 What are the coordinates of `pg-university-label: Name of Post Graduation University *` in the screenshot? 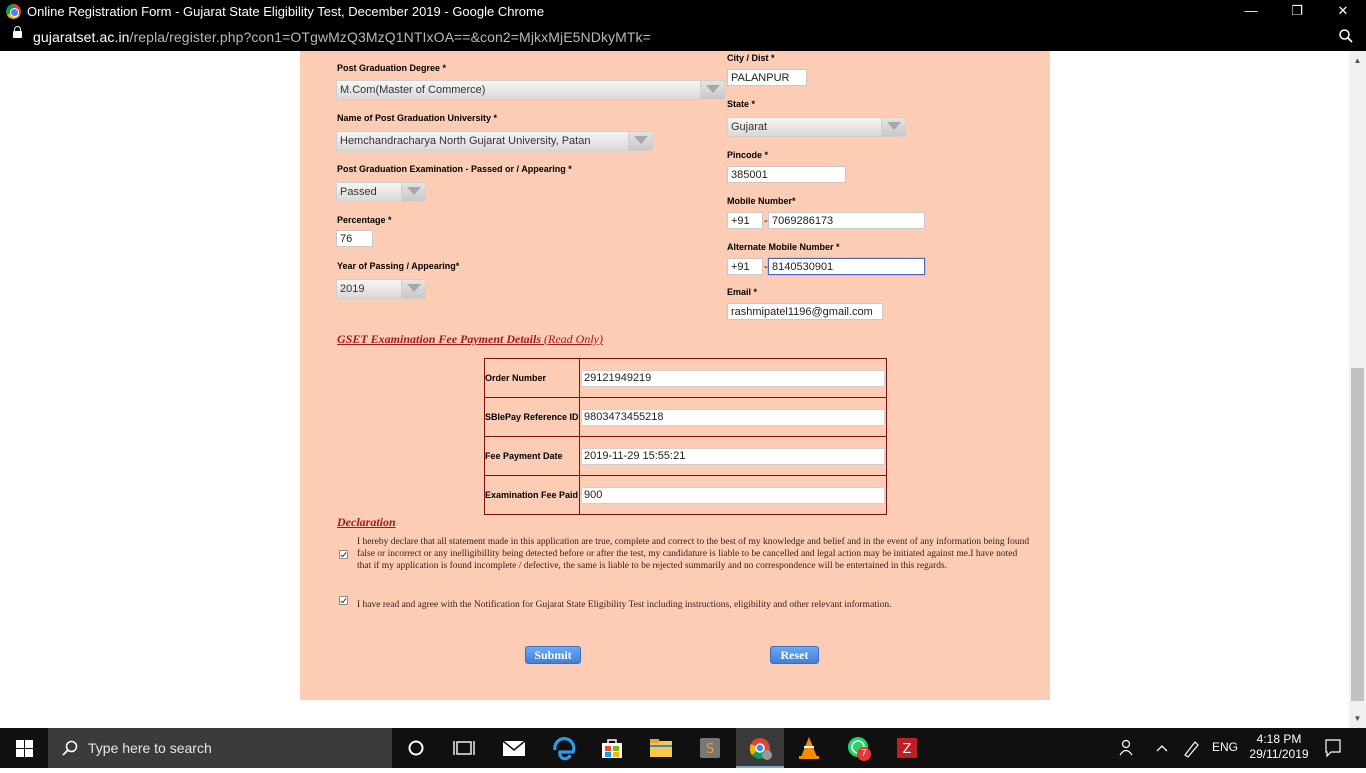 It's located at (417, 118).